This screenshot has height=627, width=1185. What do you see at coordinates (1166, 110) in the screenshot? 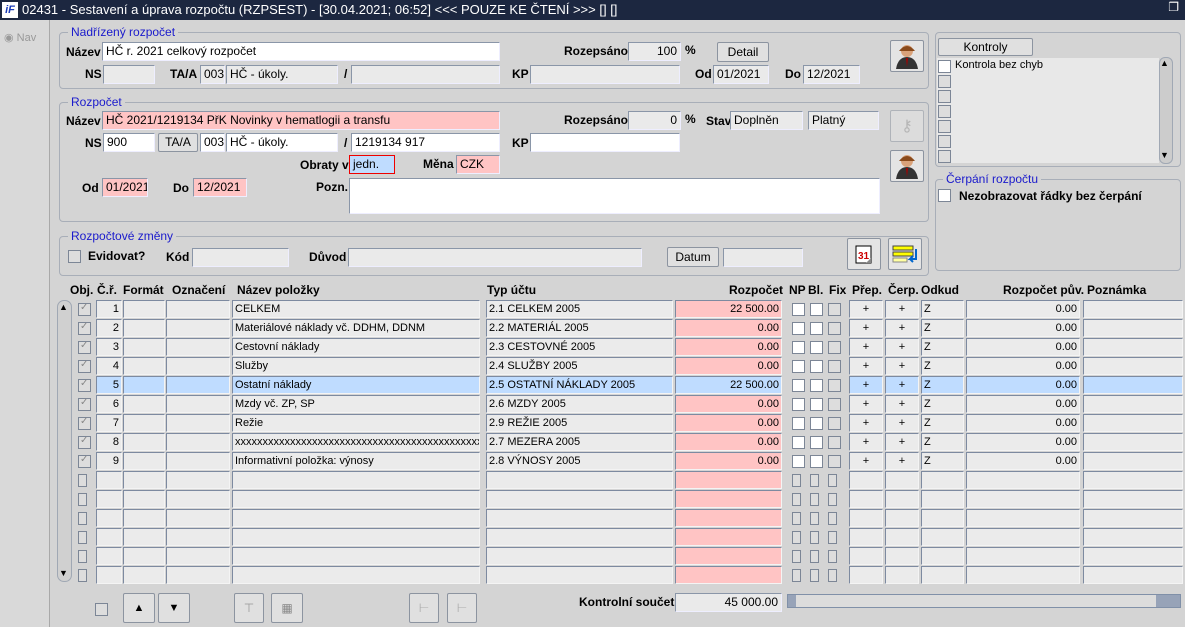
I see `controls-scrollbar` at bounding box center [1166, 110].